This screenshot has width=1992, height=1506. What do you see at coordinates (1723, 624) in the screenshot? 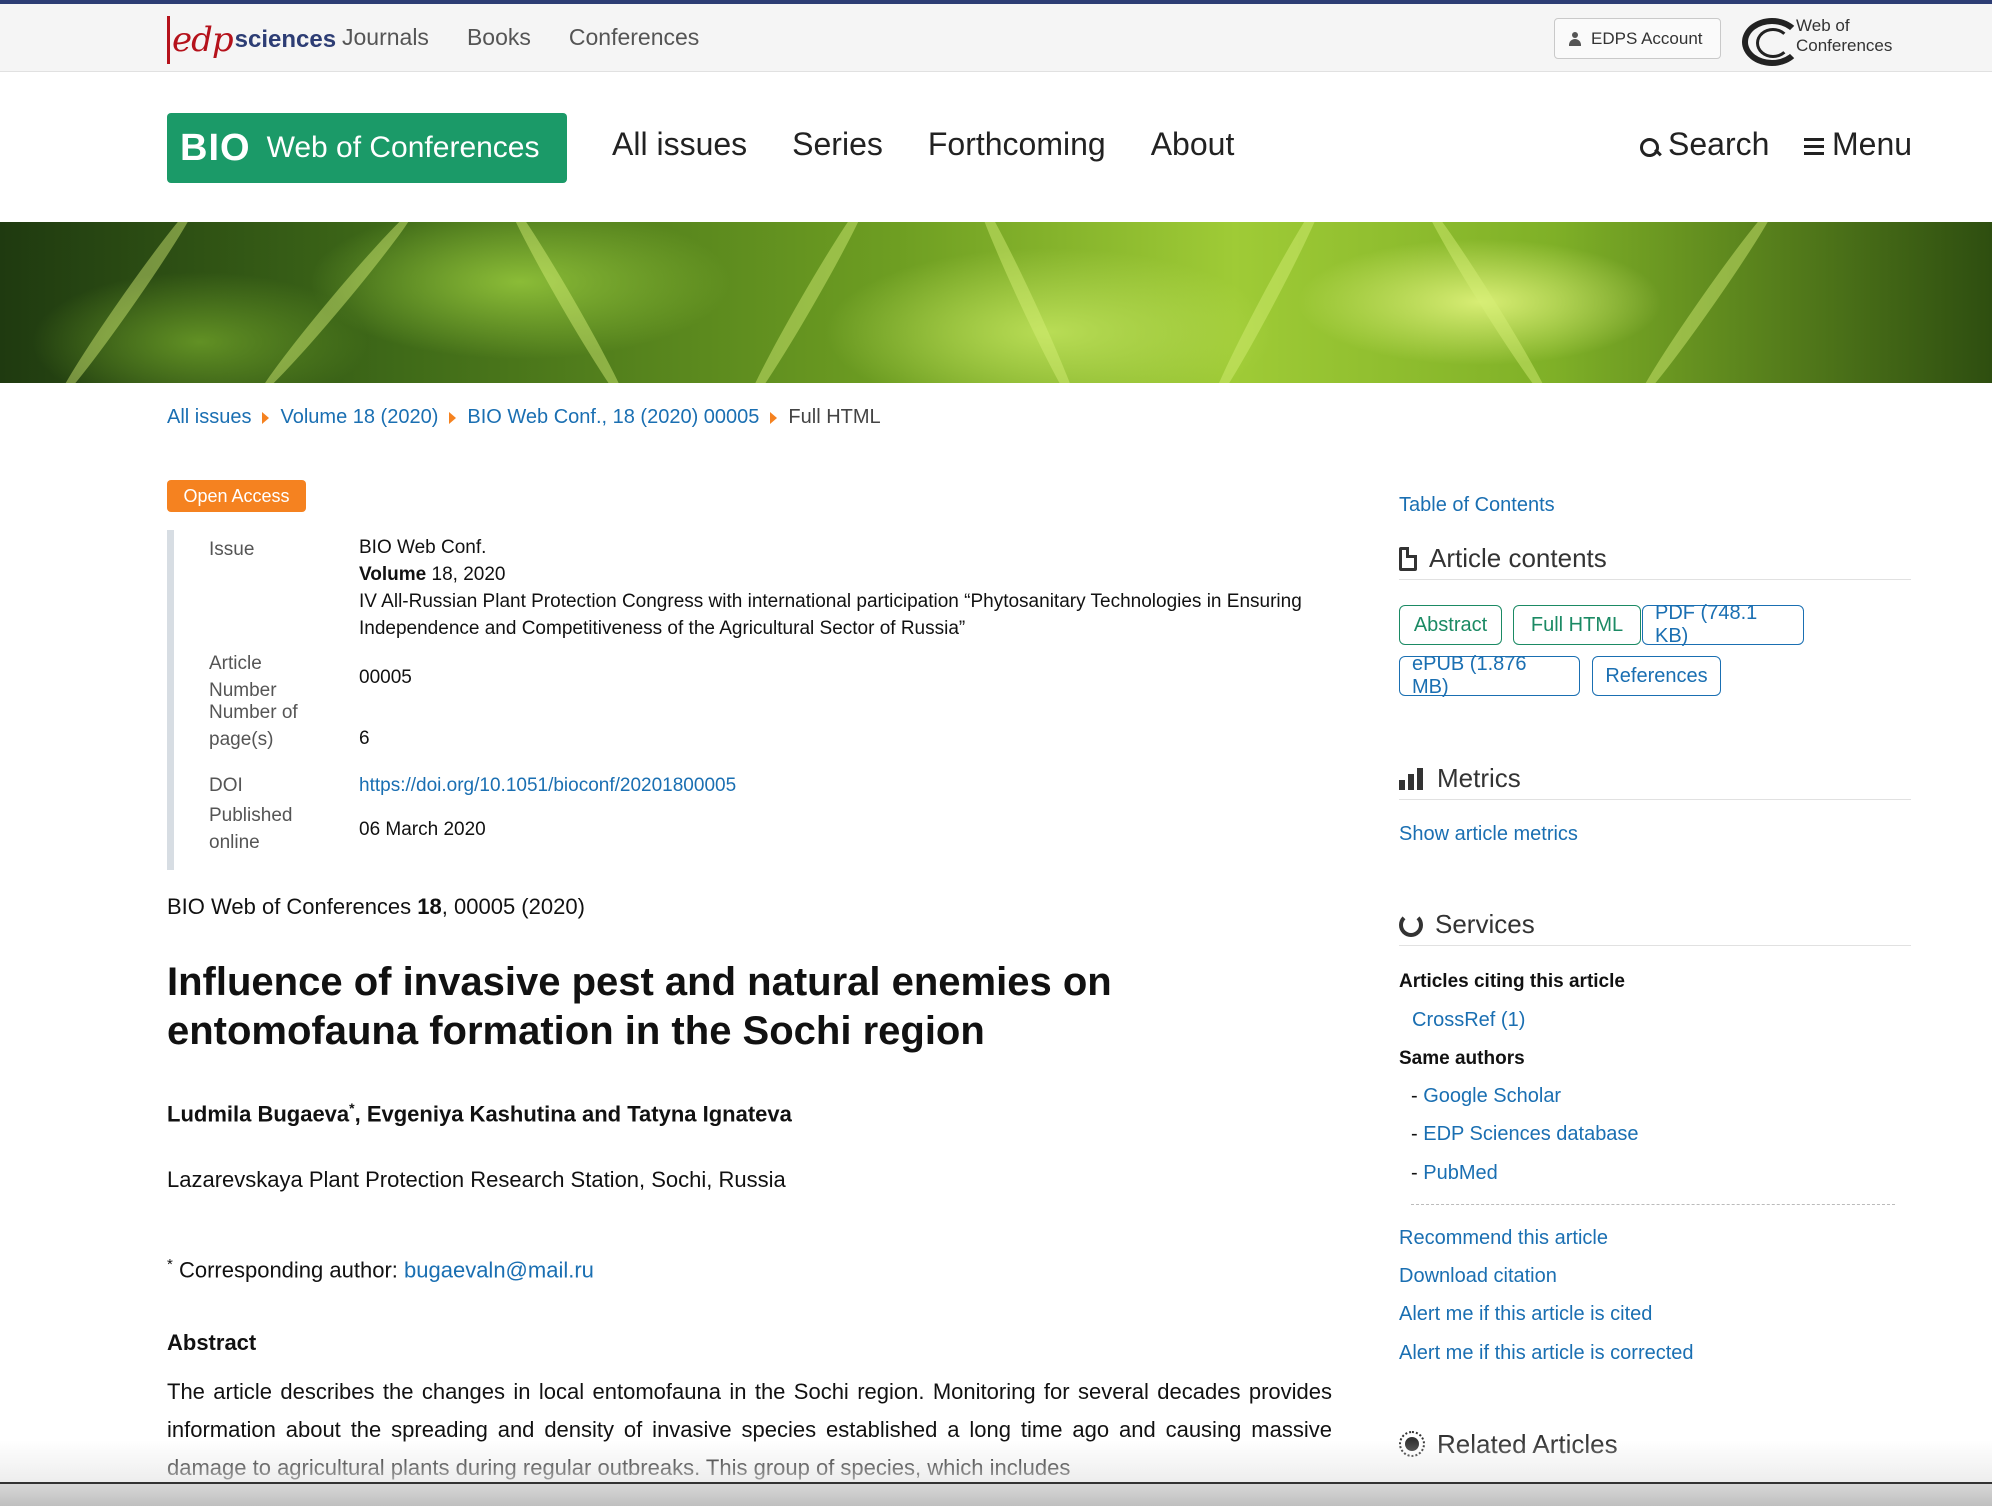
I see `pdf-button: PDF (748.1 KB)` at bounding box center [1723, 624].